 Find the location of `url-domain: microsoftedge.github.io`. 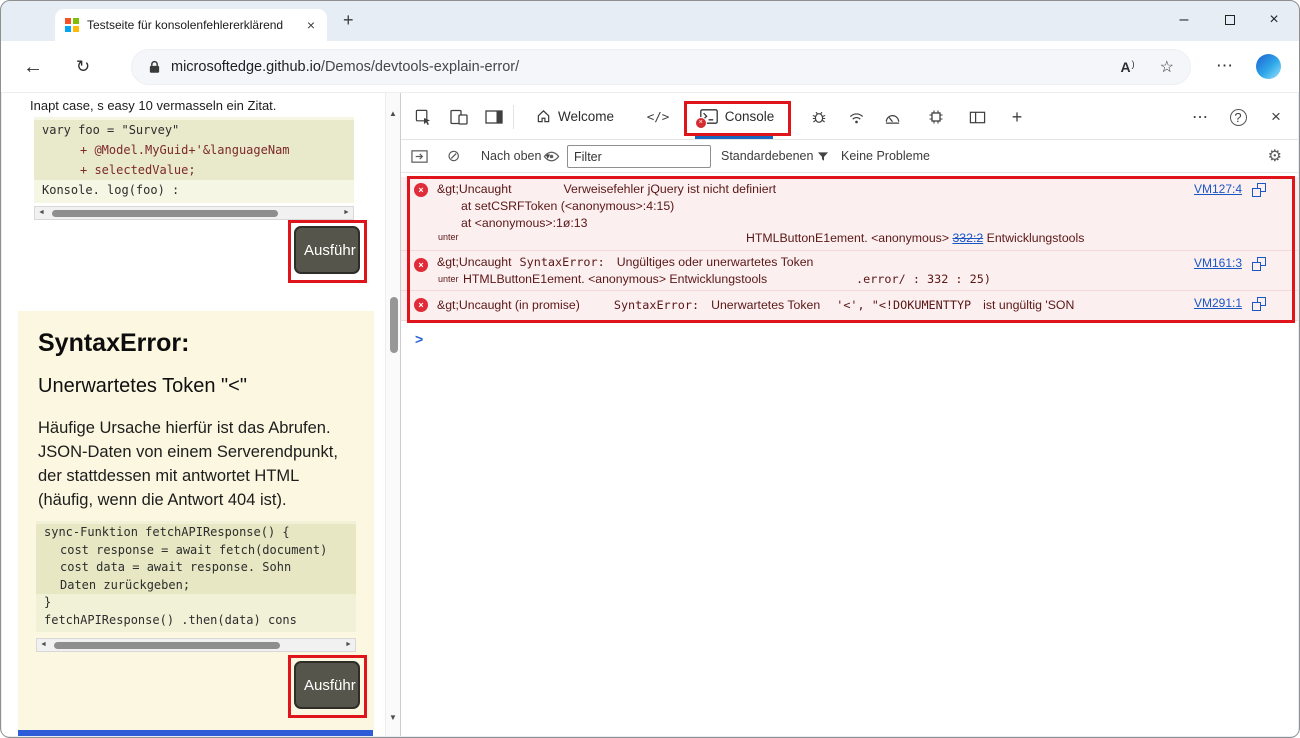

url-domain: microsoftedge.github.io is located at coordinates (246, 67).